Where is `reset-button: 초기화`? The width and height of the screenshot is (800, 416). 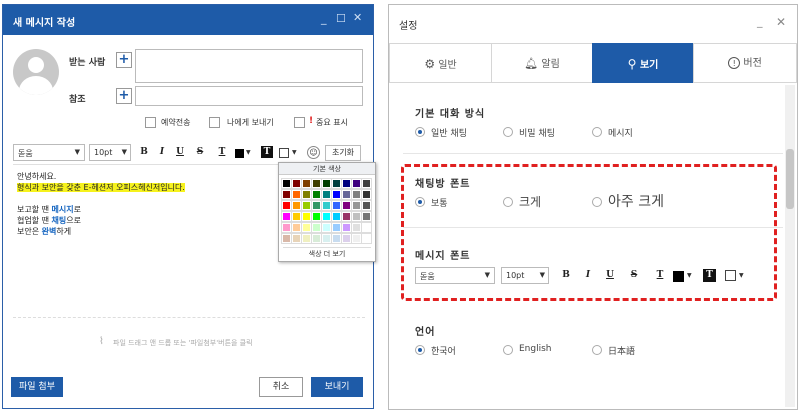 reset-button: 초기화 is located at coordinates (343, 153).